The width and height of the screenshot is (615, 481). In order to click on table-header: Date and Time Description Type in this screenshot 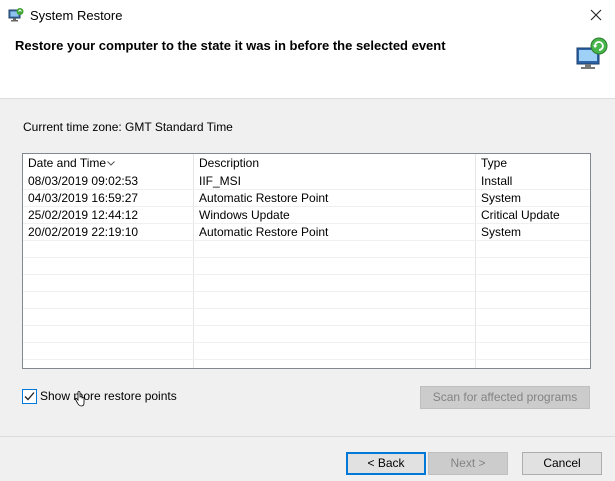, I will do `click(306, 163)`.